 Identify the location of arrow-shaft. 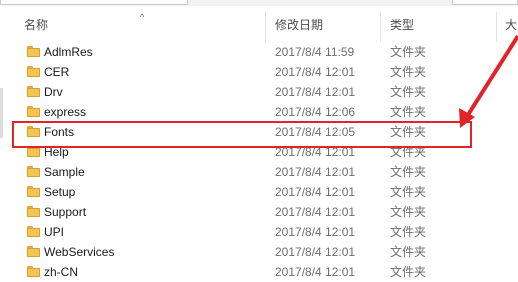
(491, 77).